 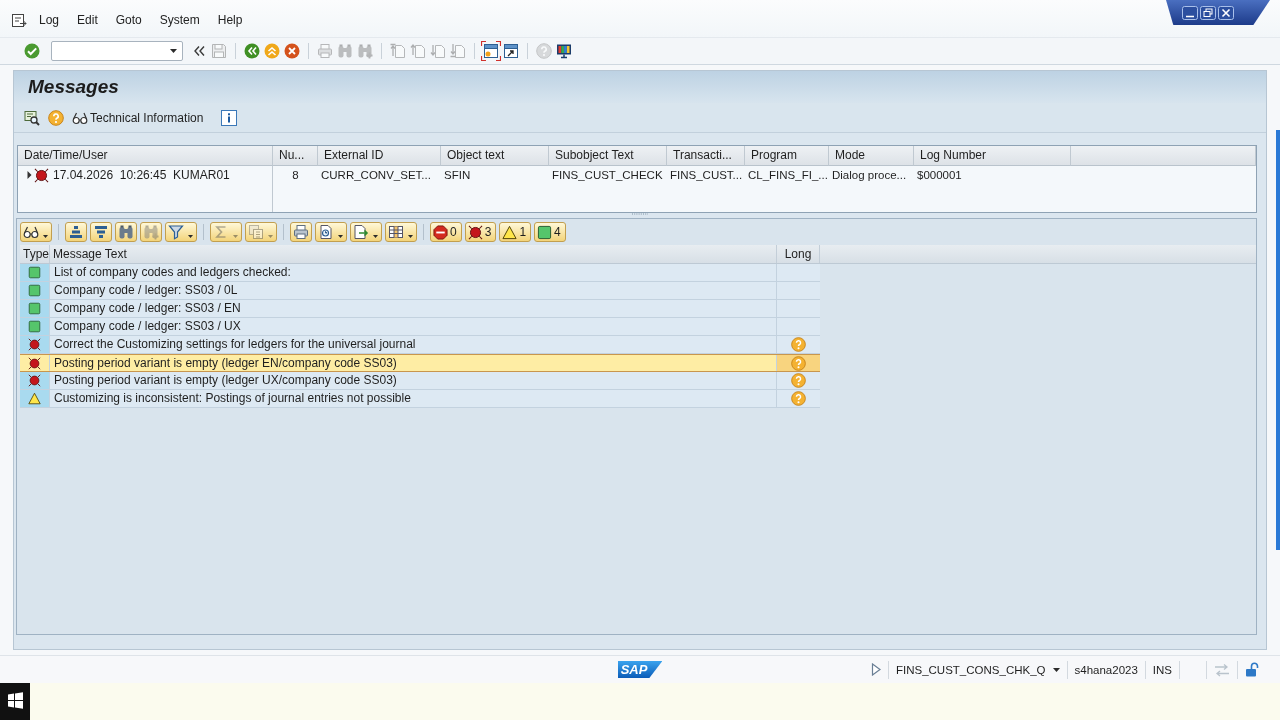 I want to click on export-button, so click(x=366, y=232).